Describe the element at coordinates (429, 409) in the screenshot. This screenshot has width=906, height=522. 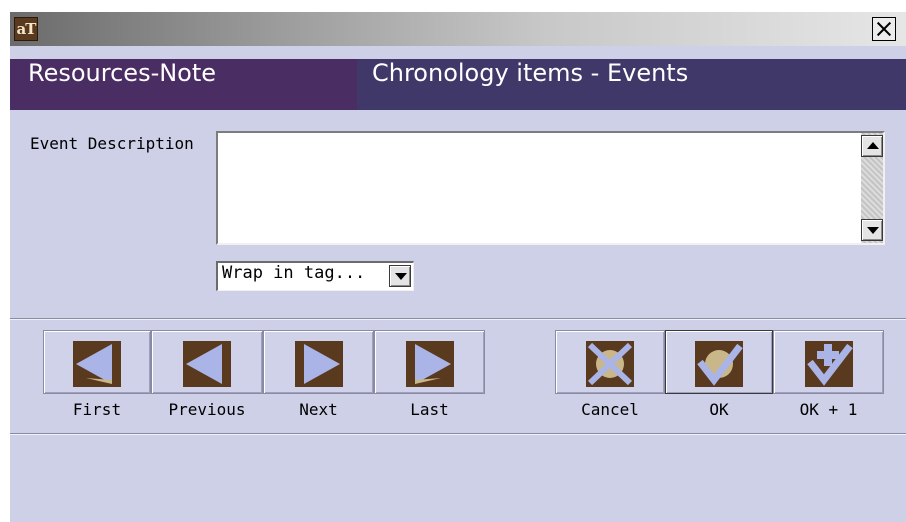
I see `last-label: Last` at that location.